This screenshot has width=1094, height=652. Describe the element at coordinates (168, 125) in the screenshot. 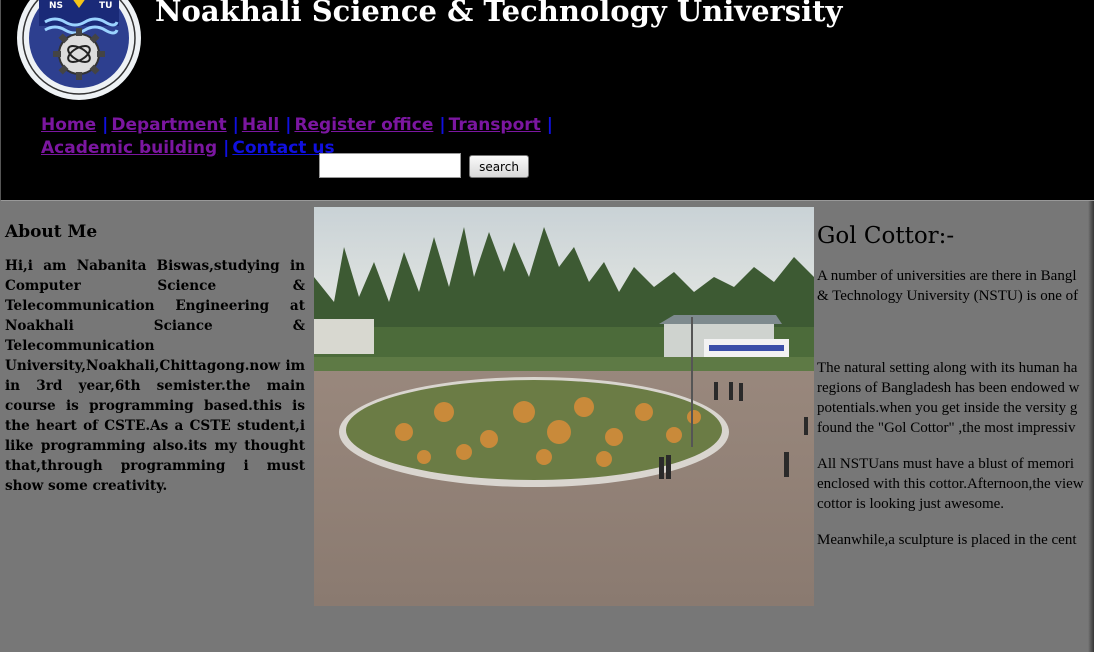

I see `nav-link-department: Department` at that location.